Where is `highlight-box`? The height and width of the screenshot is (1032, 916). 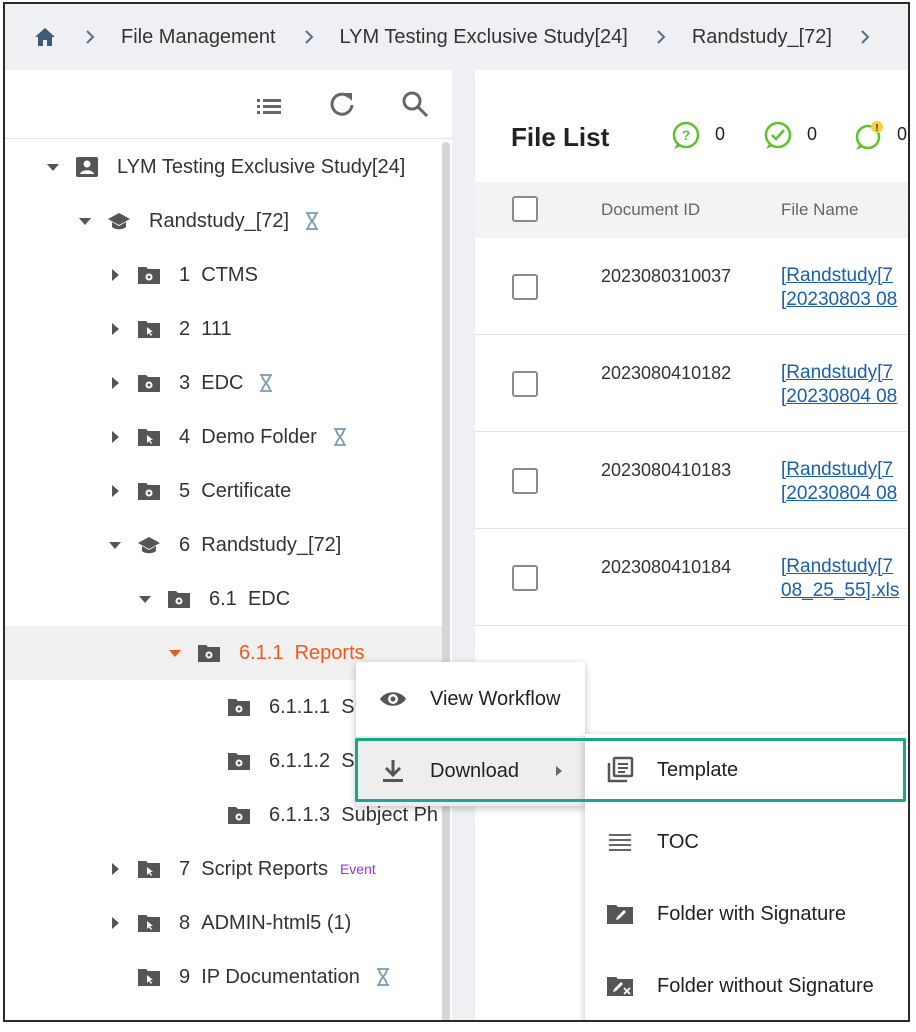 highlight-box is located at coordinates (630, 770).